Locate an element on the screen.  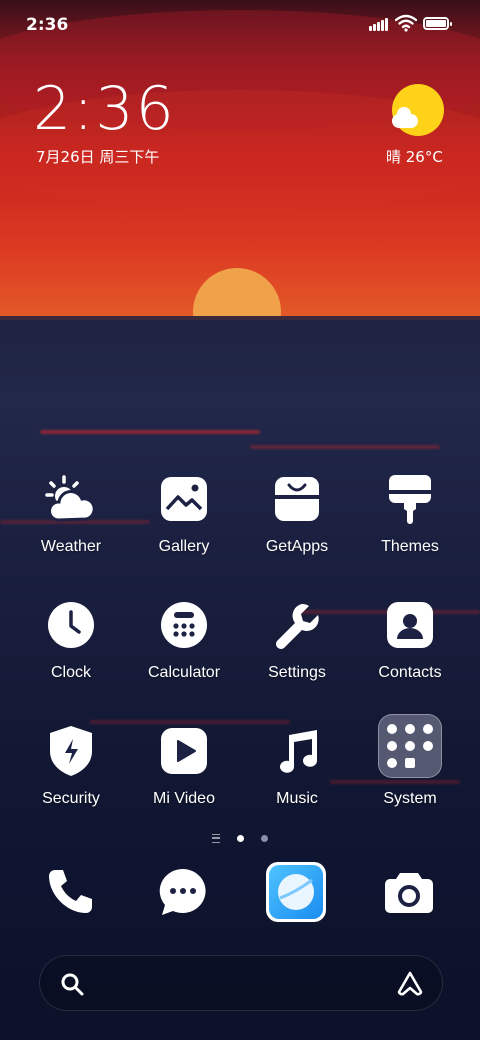
dock-messages is located at coordinates (183, 892).